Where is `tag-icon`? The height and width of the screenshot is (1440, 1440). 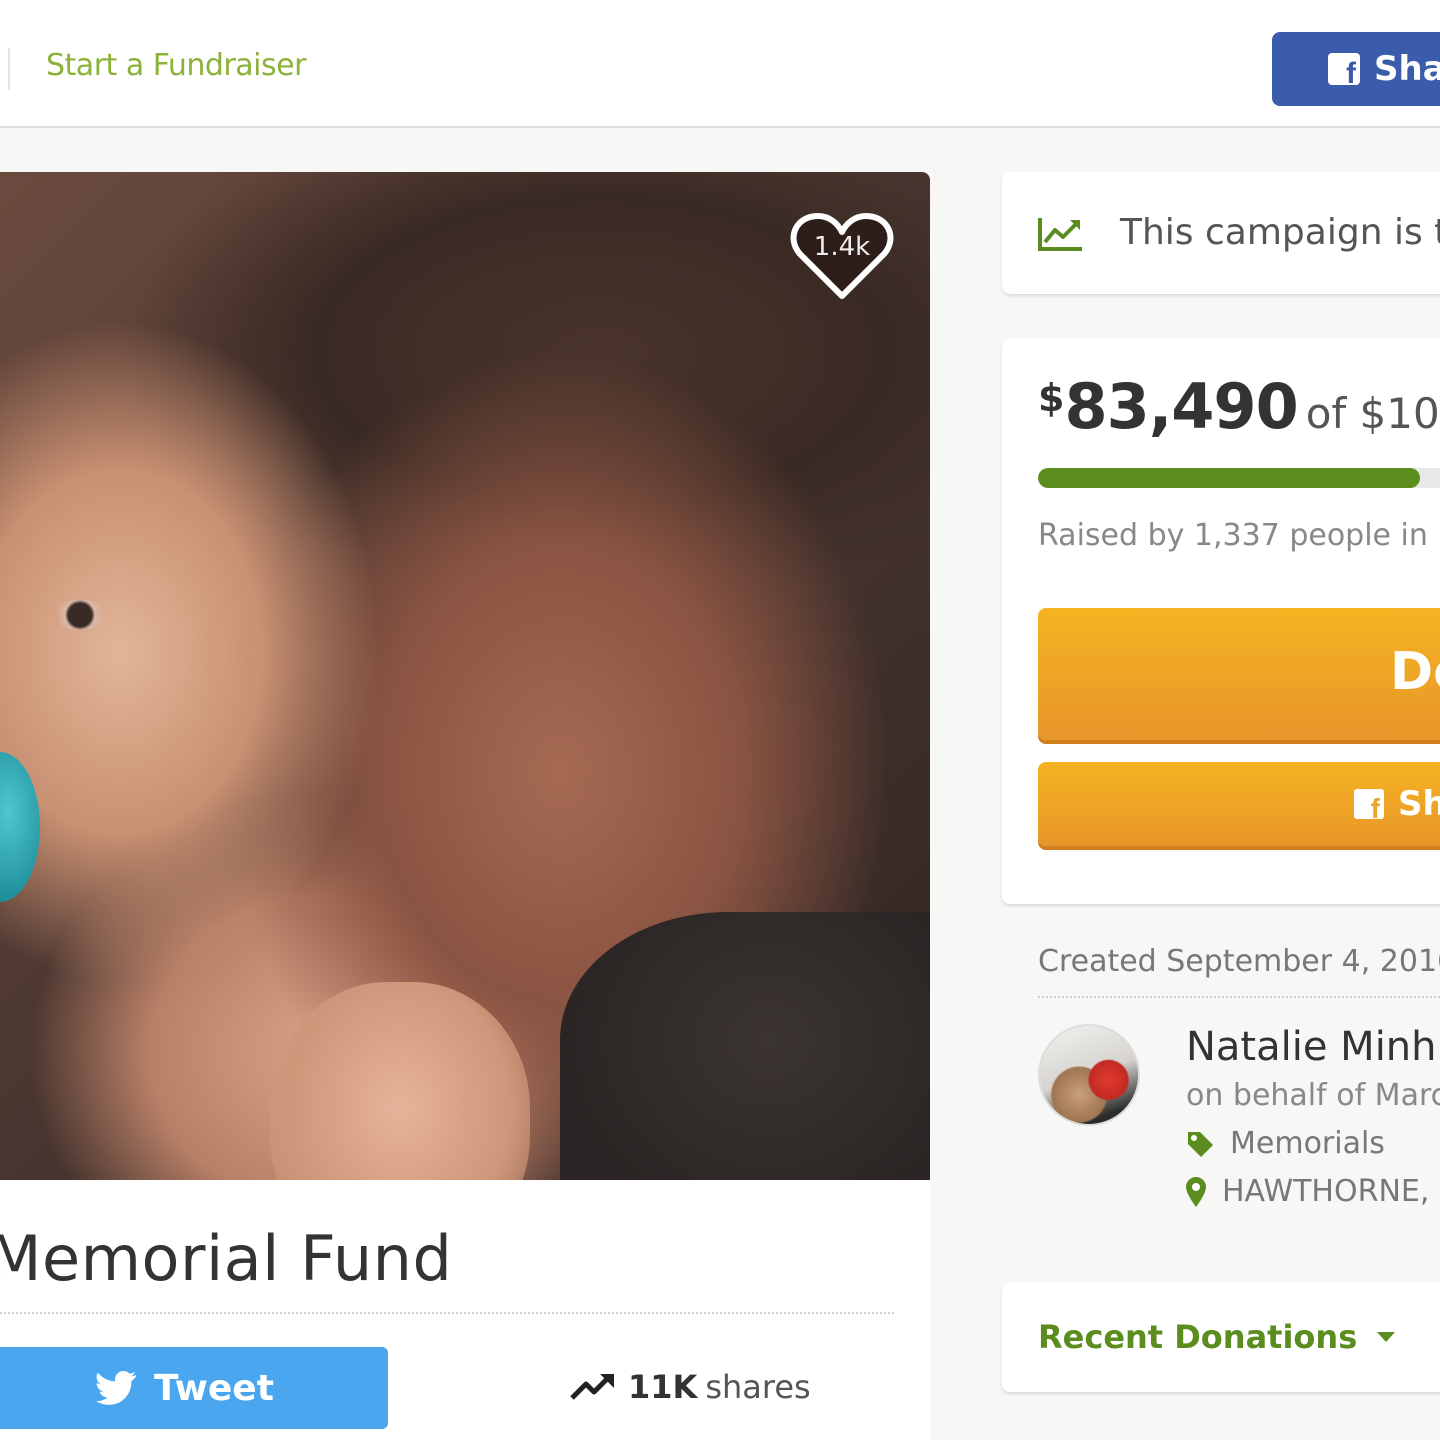
tag-icon is located at coordinates (1200, 1144).